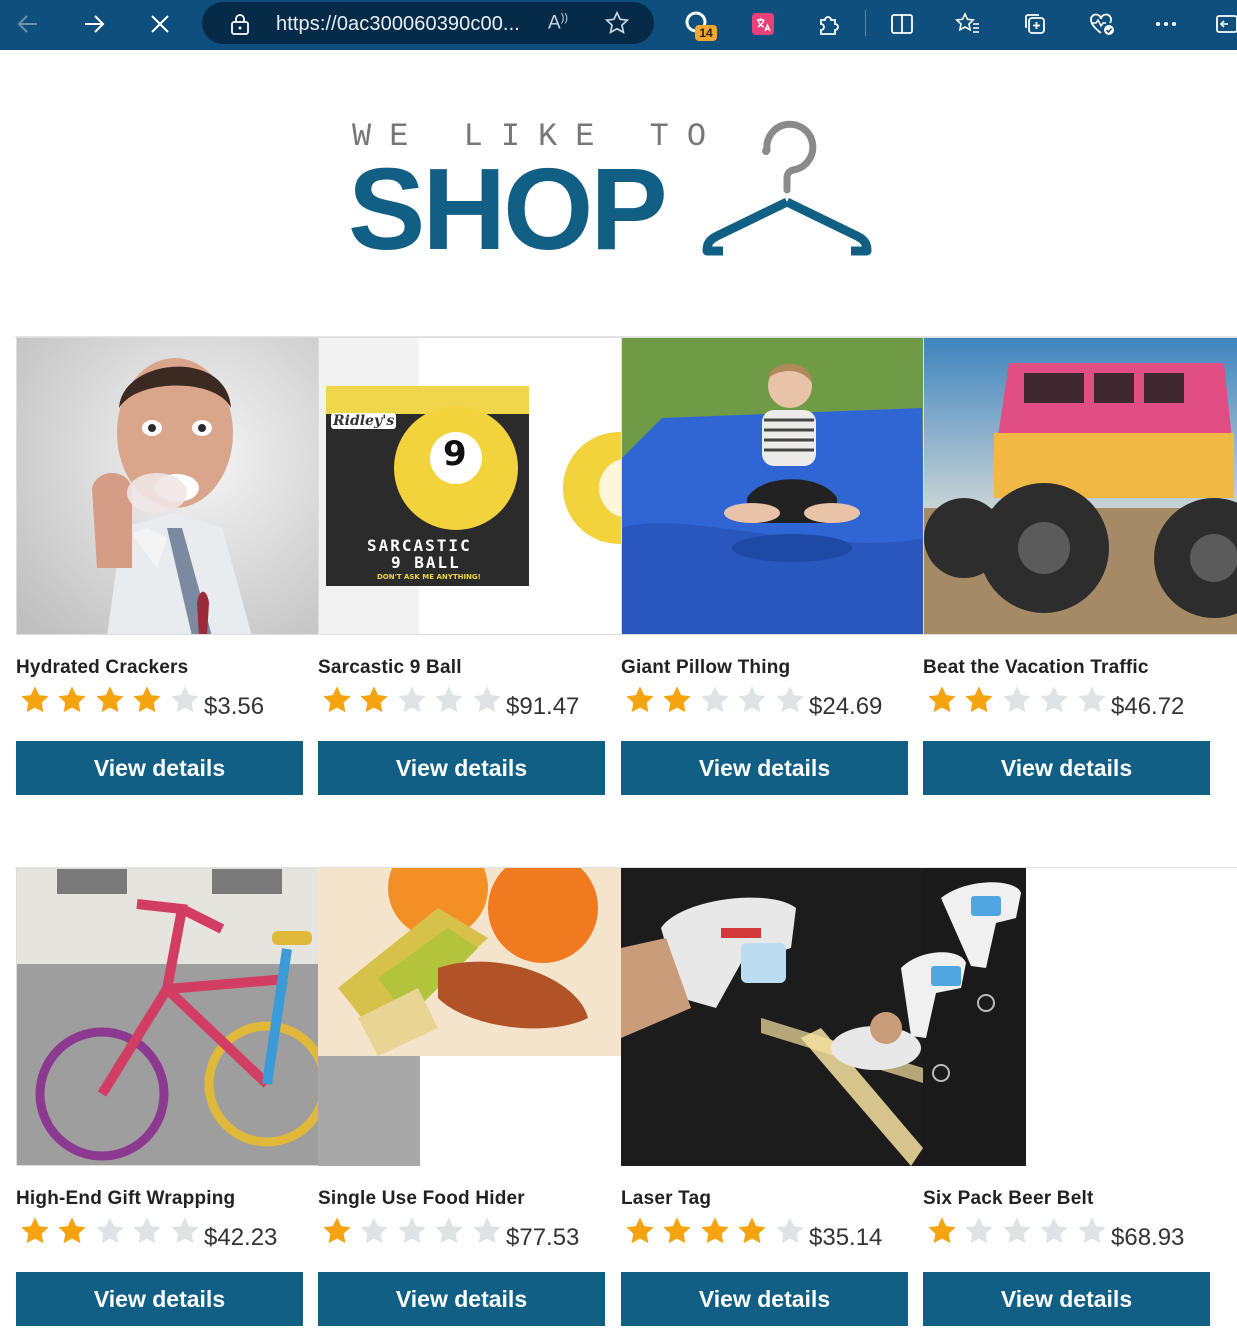 This screenshot has height=1328, width=1237. What do you see at coordinates (125, 1199) in the screenshot?
I see `product-name: High-End Gift Wrapping` at bounding box center [125, 1199].